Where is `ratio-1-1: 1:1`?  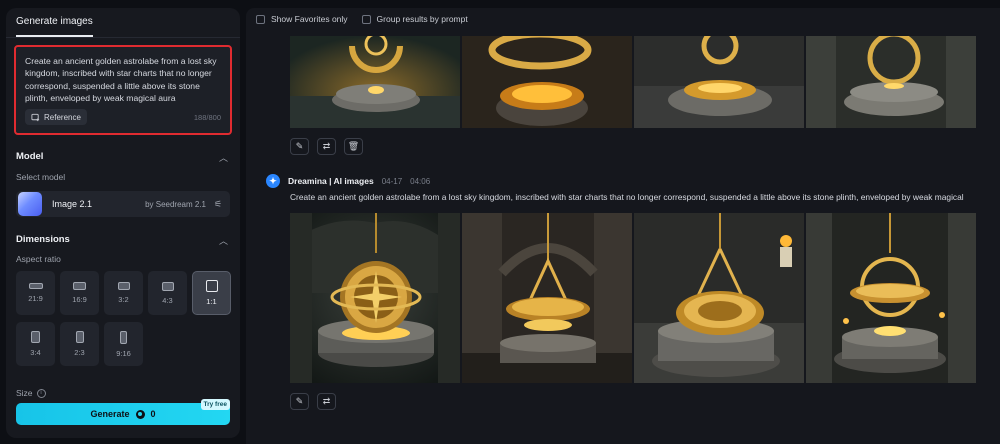 ratio-1-1: 1:1 is located at coordinates (211, 293).